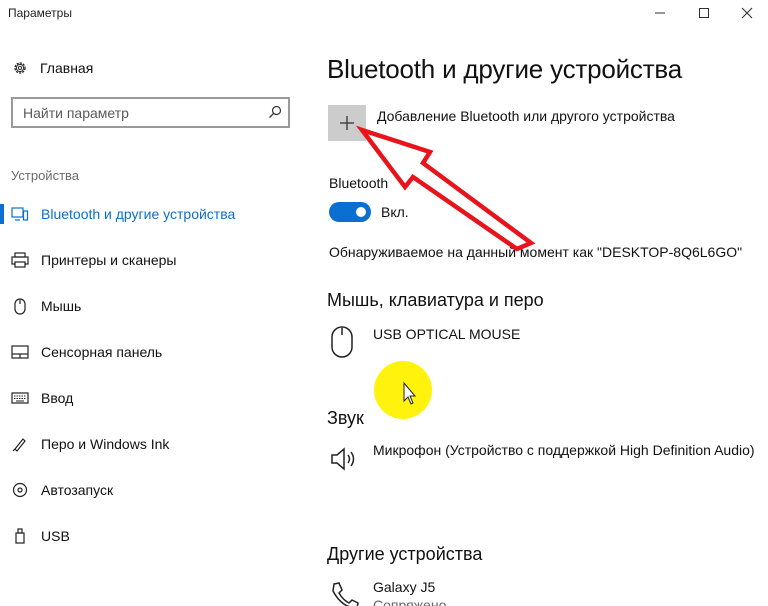 Image resolution: width=768 pixels, height=606 pixels. What do you see at coordinates (105, 444) in the screenshot?
I see `sidebar-item-label: Перо и Windows Ink` at bounding box center [105, 444].